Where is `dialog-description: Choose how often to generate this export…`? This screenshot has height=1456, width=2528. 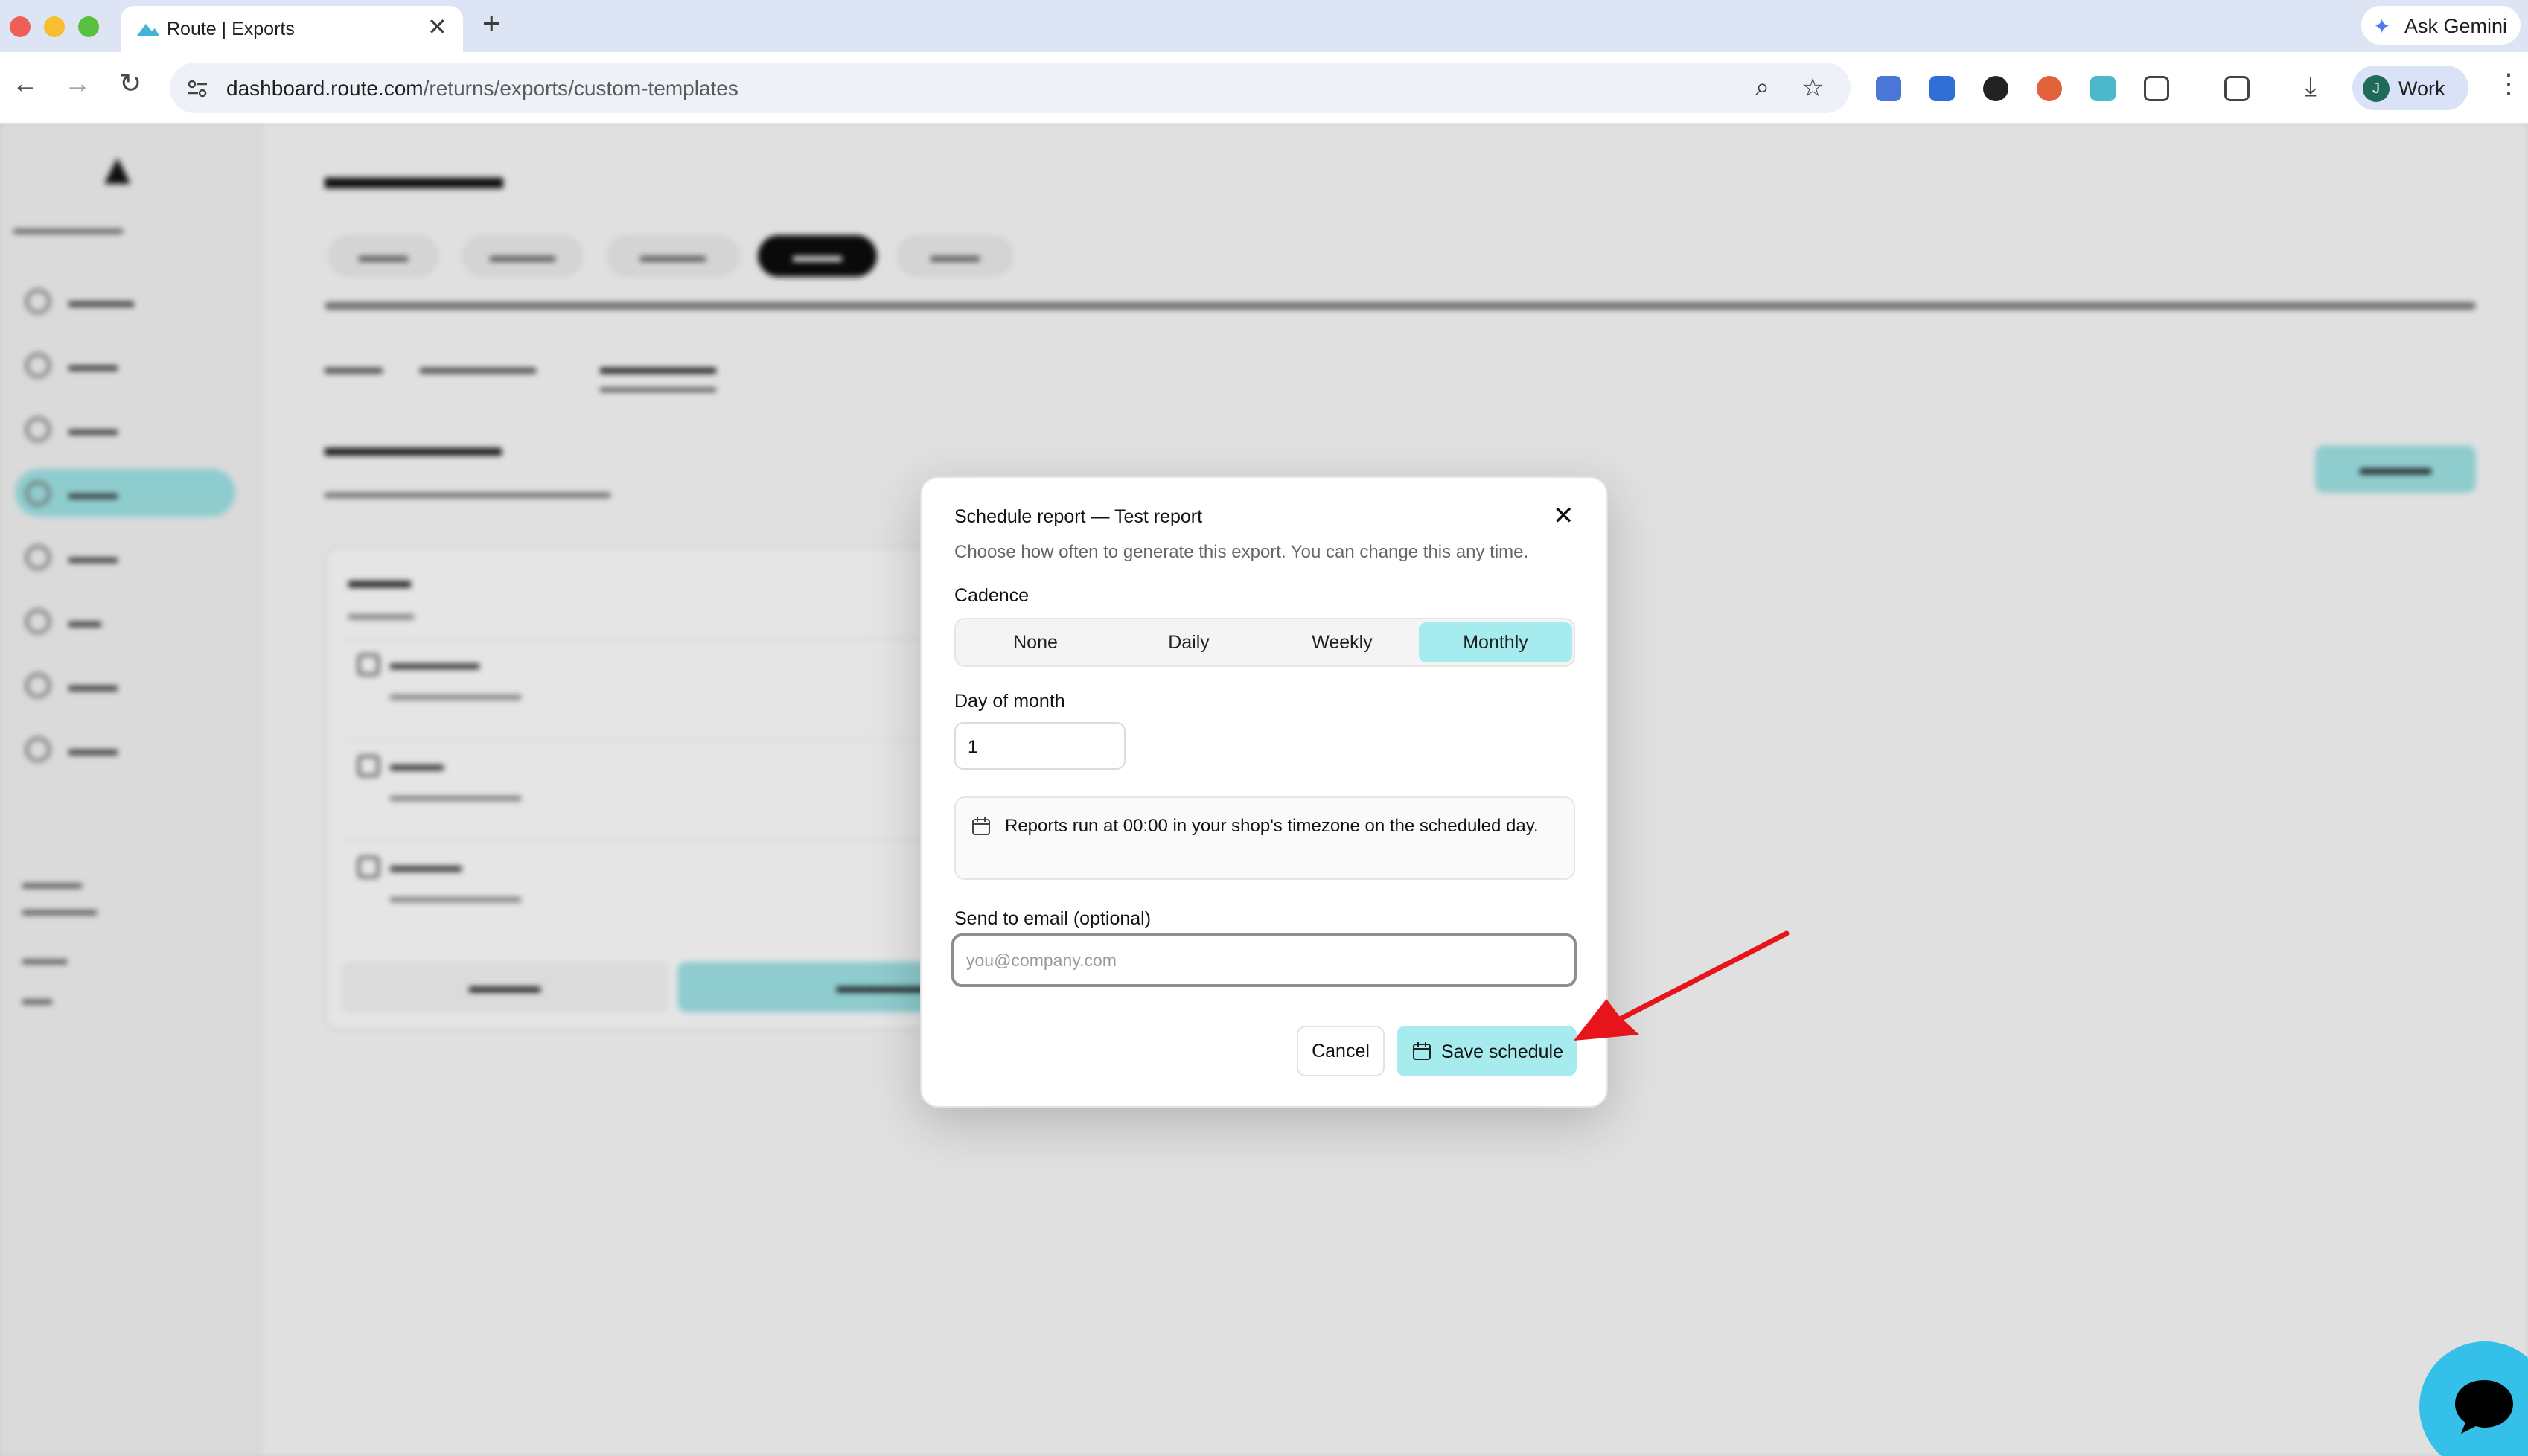
dialog-description: Choose how often to generate this export… is located at coordinates (1241, 552).